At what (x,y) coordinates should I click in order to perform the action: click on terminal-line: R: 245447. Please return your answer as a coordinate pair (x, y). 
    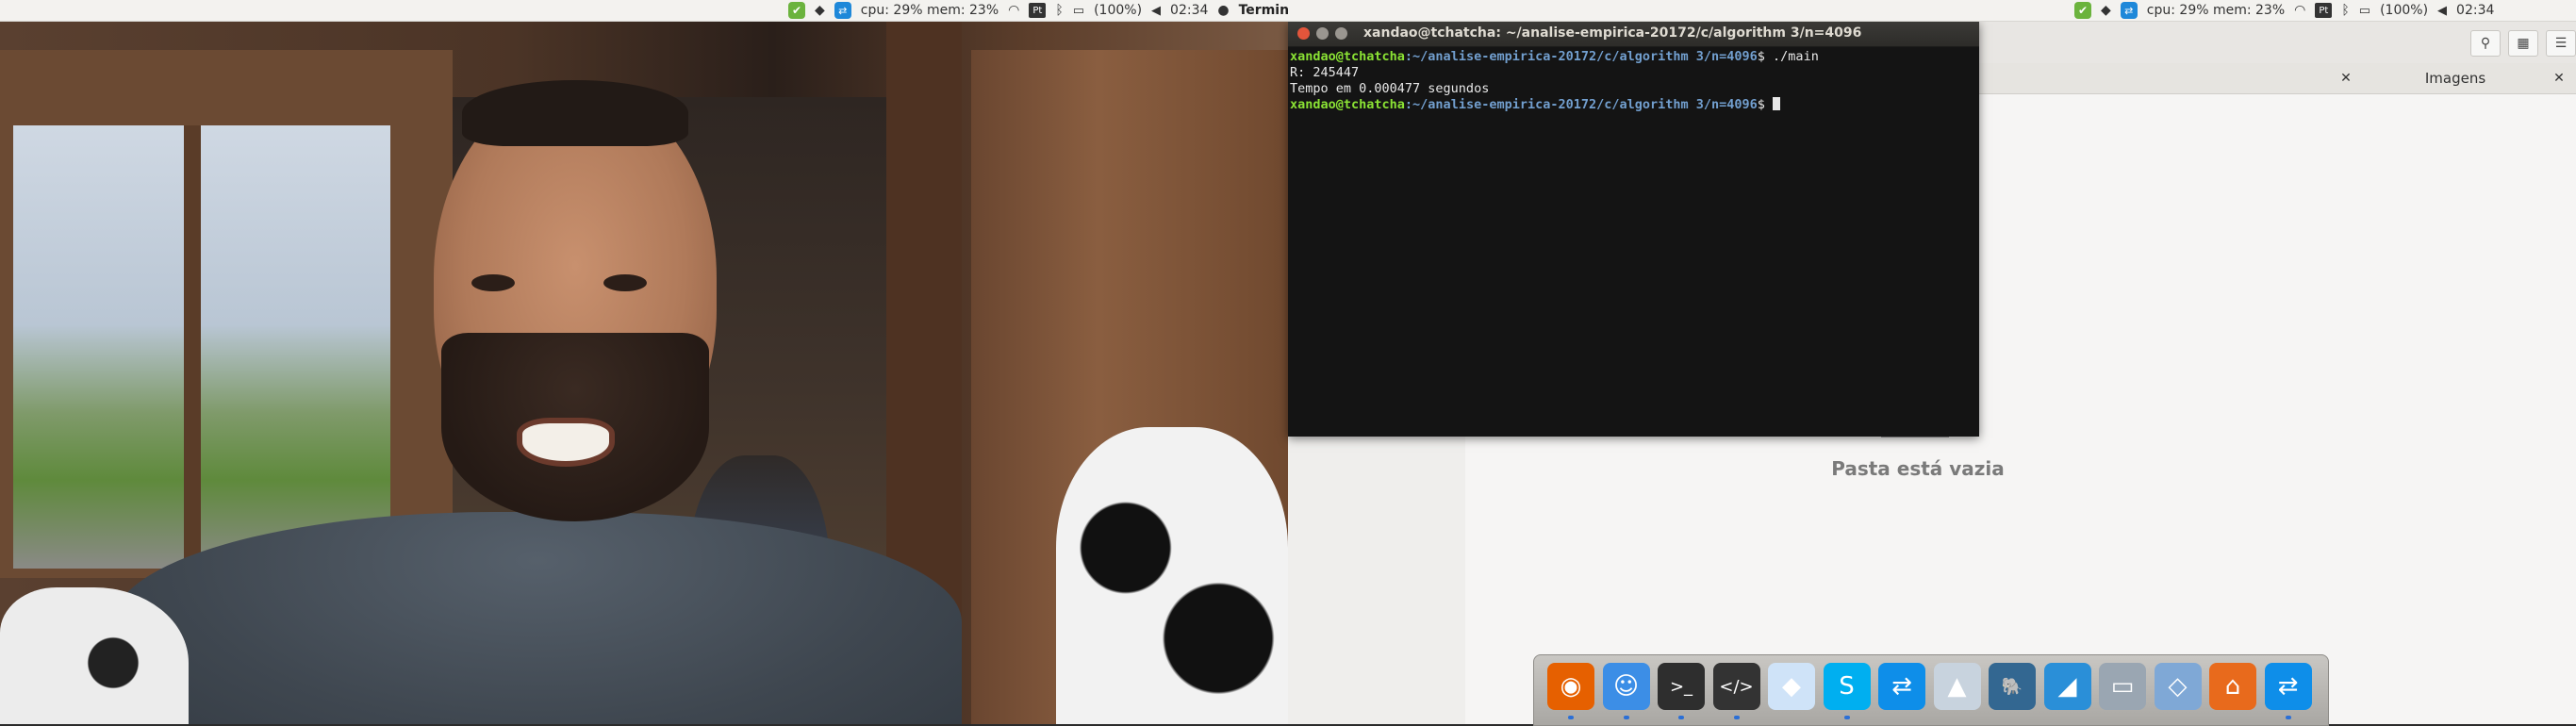
    Looking at the image, I should click on (1325, 72).